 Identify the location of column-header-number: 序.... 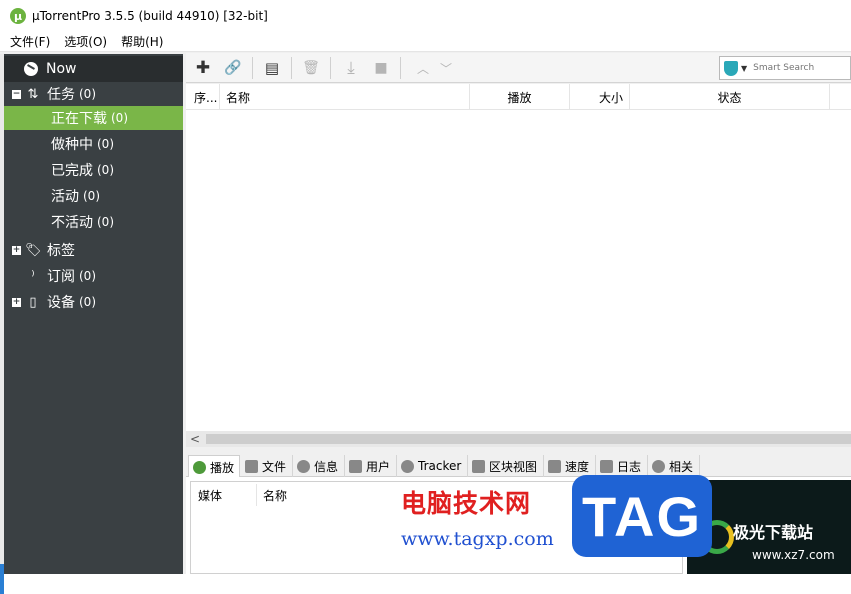
(203, 97).